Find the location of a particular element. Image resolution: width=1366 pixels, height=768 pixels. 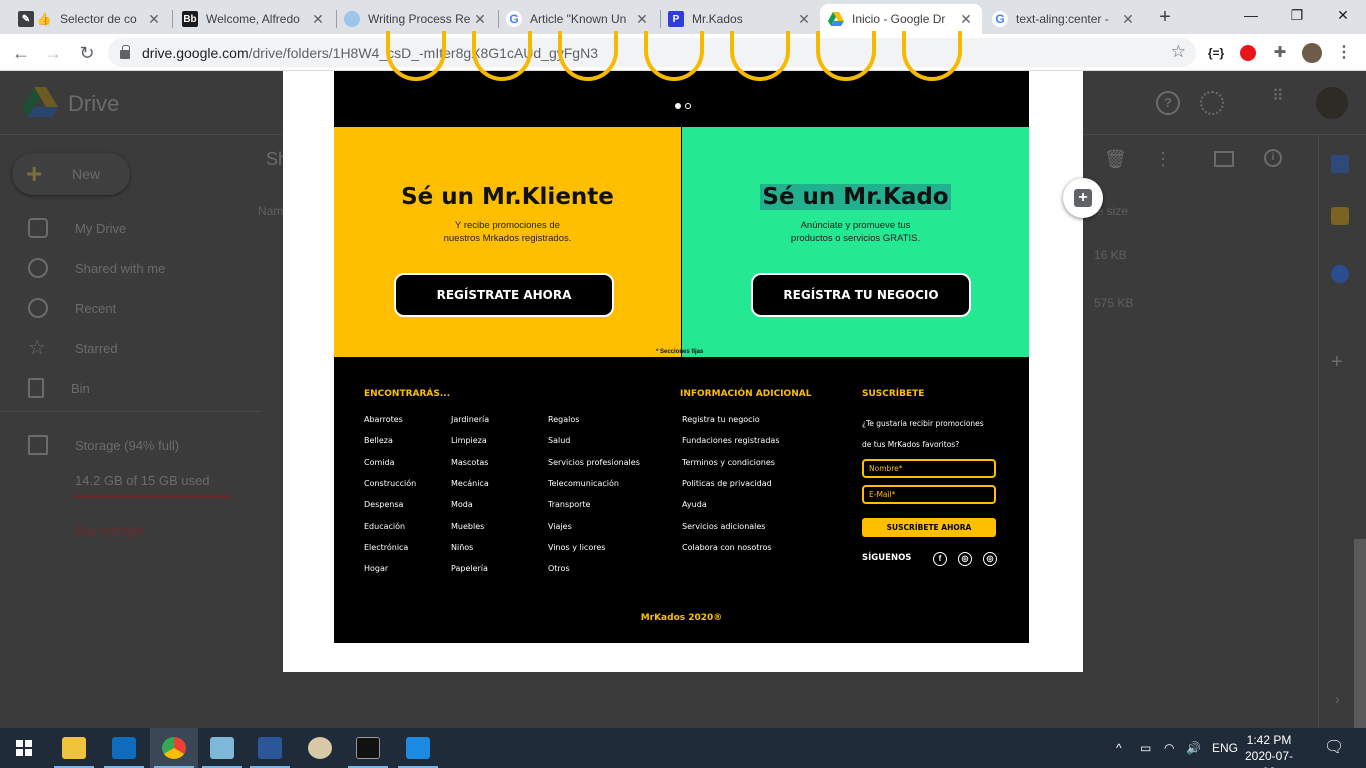

add-addon-icon: + is located at coordinates (1337, 362).